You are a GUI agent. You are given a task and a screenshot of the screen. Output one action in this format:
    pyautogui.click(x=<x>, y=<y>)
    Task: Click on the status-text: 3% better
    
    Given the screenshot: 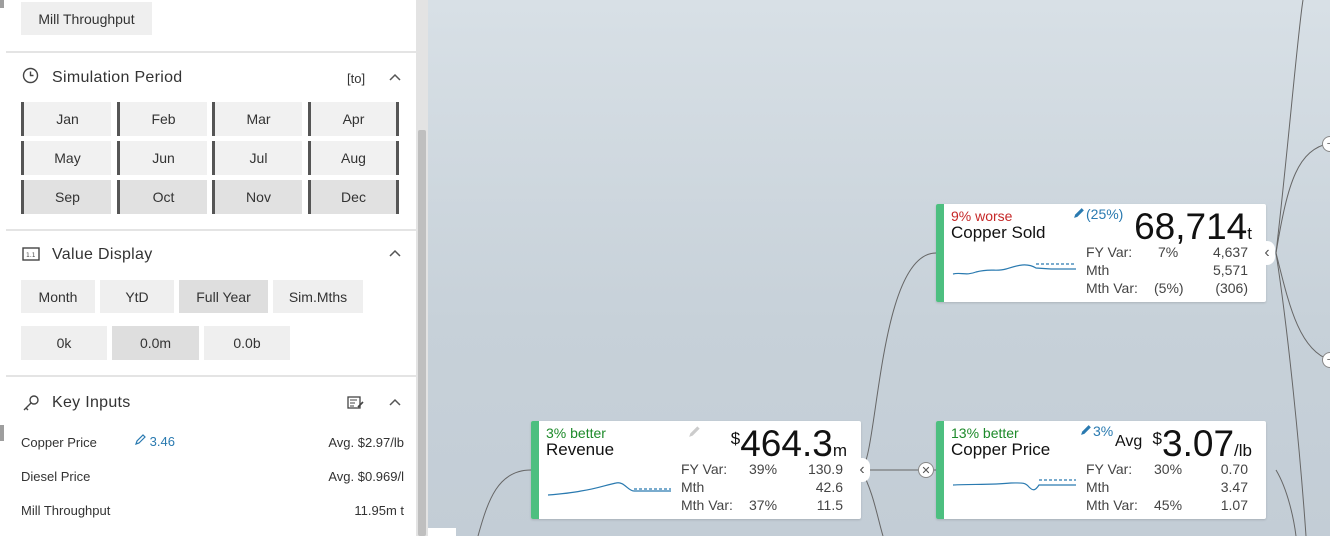 What is the action you would take?
    pyautogui.click(x=576, y=433)
    